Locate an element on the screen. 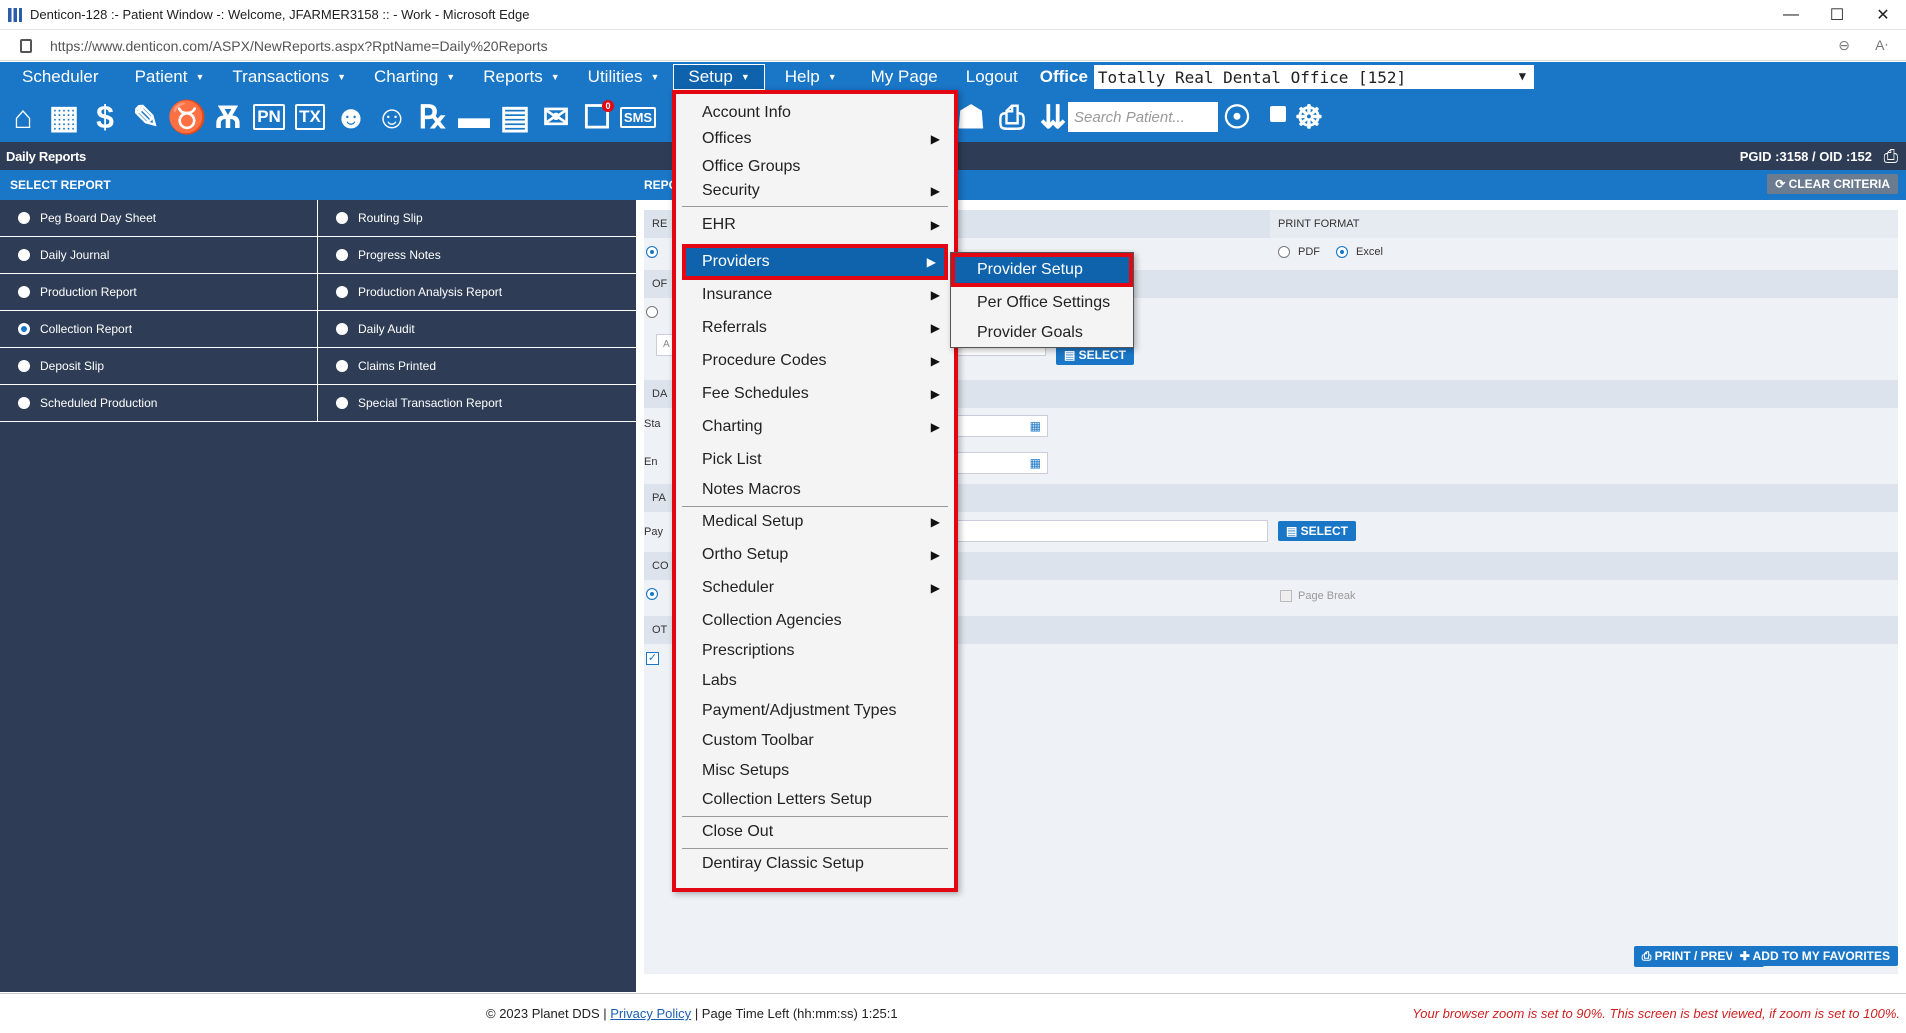 This screenshot has width=1906, height=1033. patient-group-icon: ☗ is located at coordinates (971, 117).